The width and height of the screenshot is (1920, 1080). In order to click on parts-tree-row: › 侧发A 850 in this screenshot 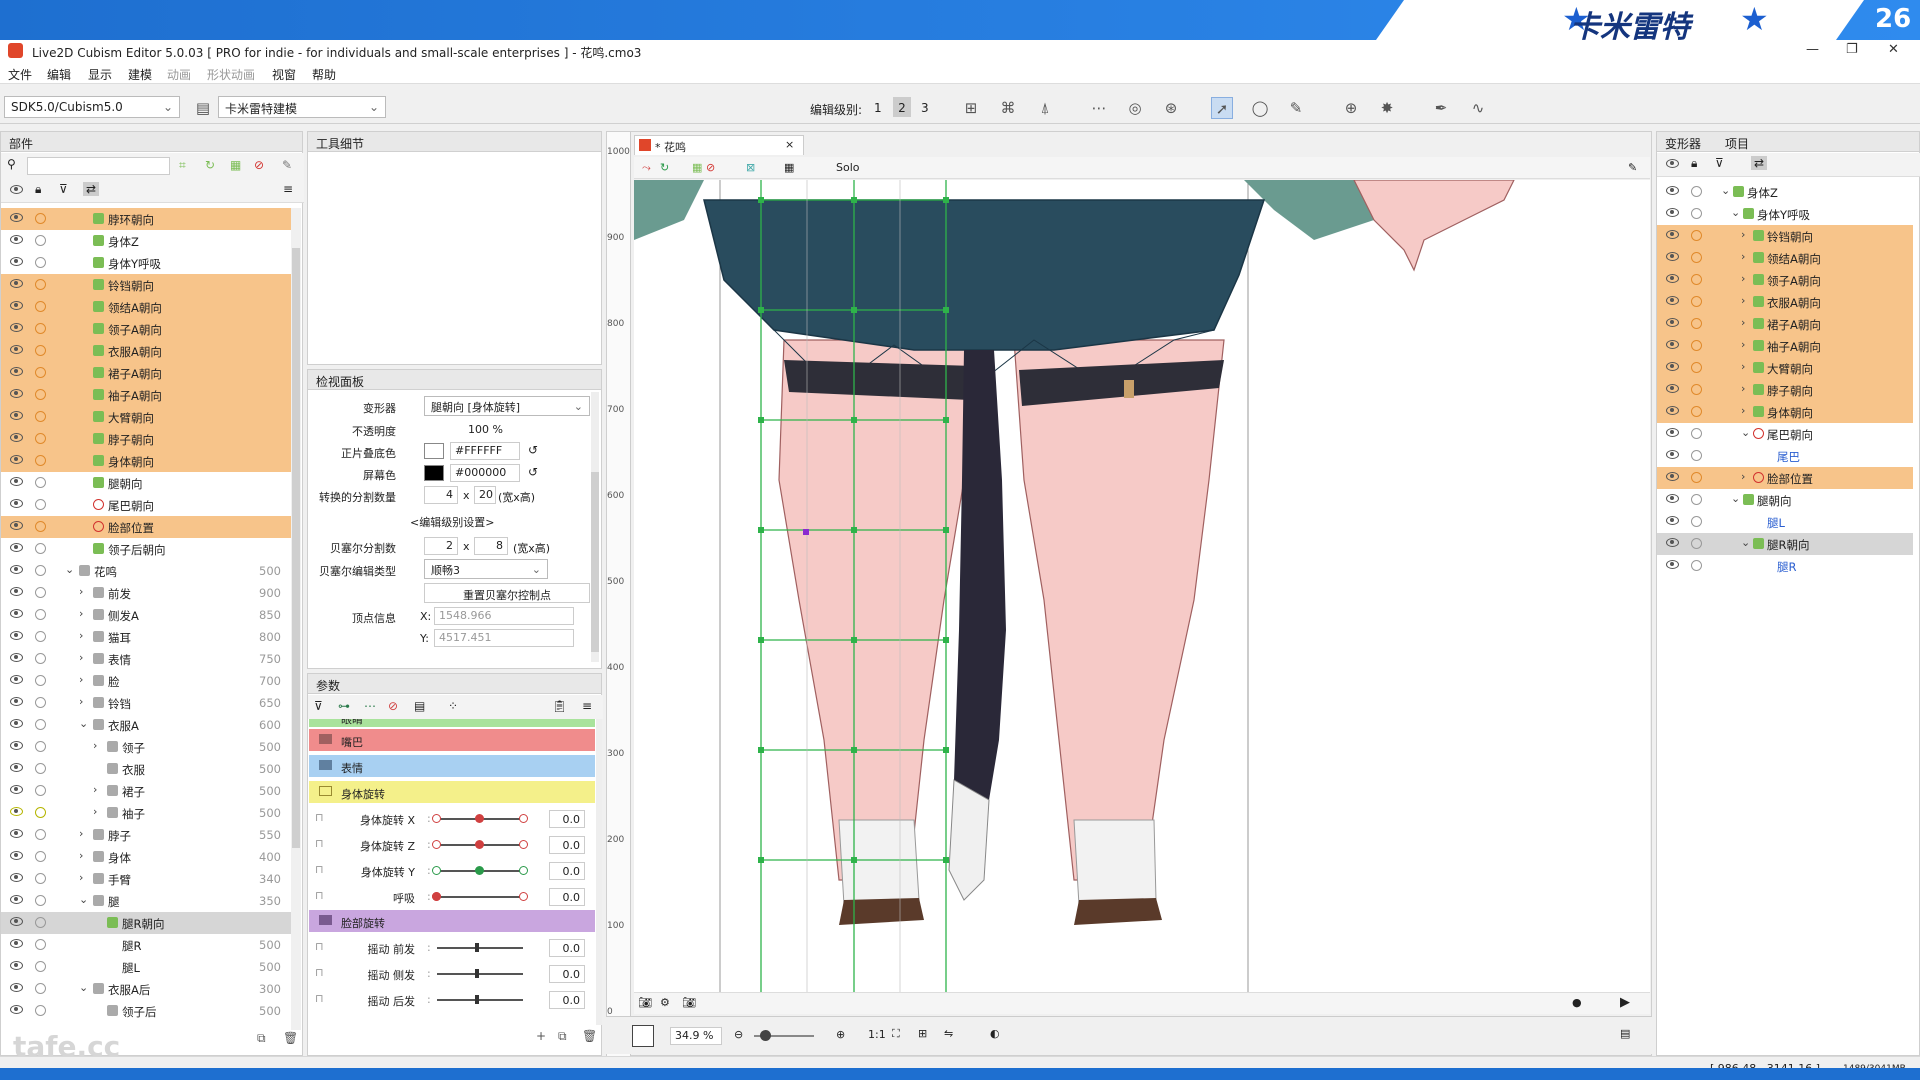, I will do `click(146, 615)`.